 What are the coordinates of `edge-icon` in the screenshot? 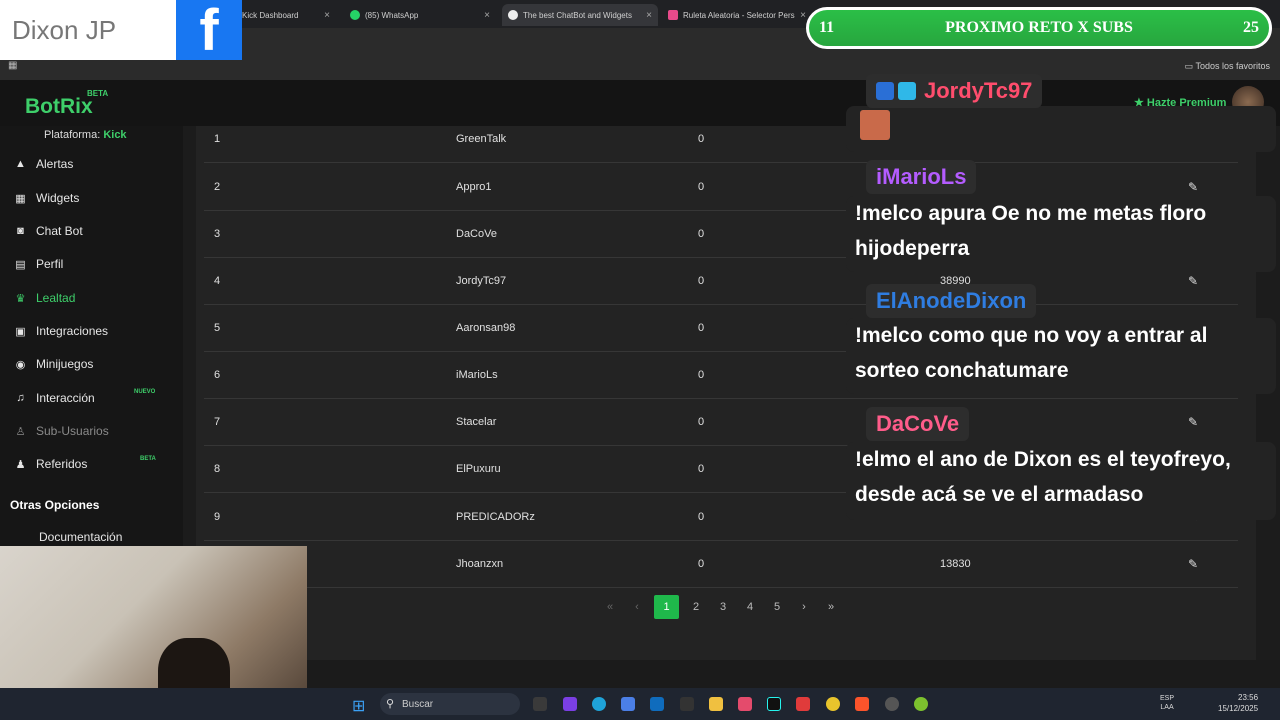 It's located at (599, 704).